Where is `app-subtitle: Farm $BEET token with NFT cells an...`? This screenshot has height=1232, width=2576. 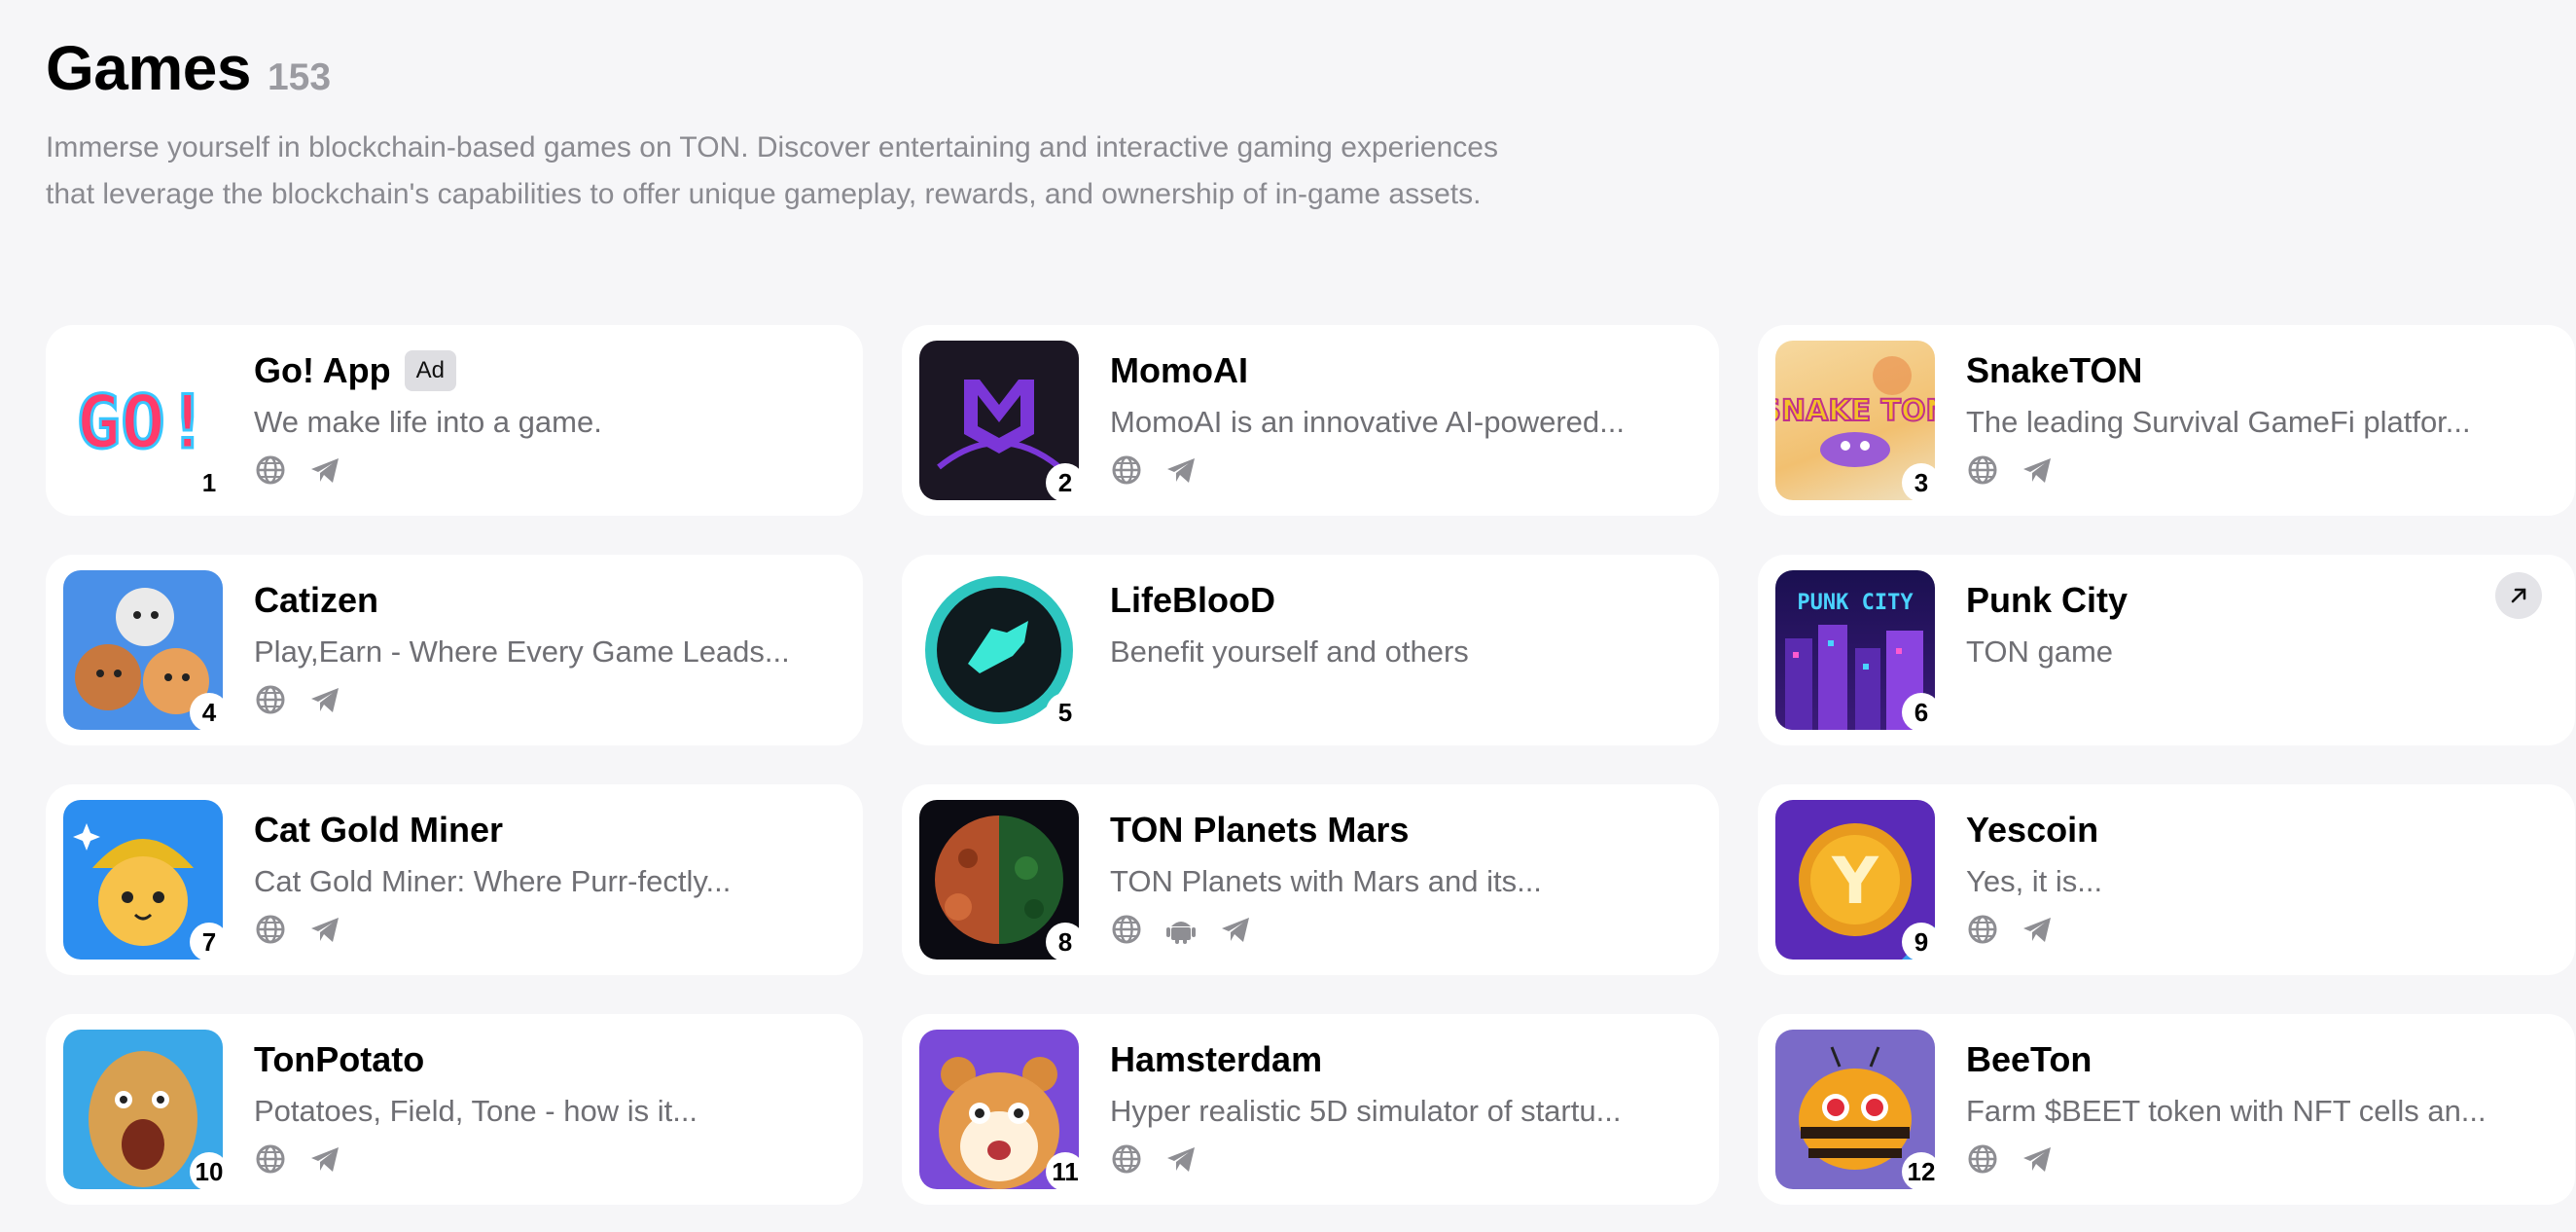 app-subtitle: Farm $BEET token with NFT cells an... is located at coordinates (2226, 1111).